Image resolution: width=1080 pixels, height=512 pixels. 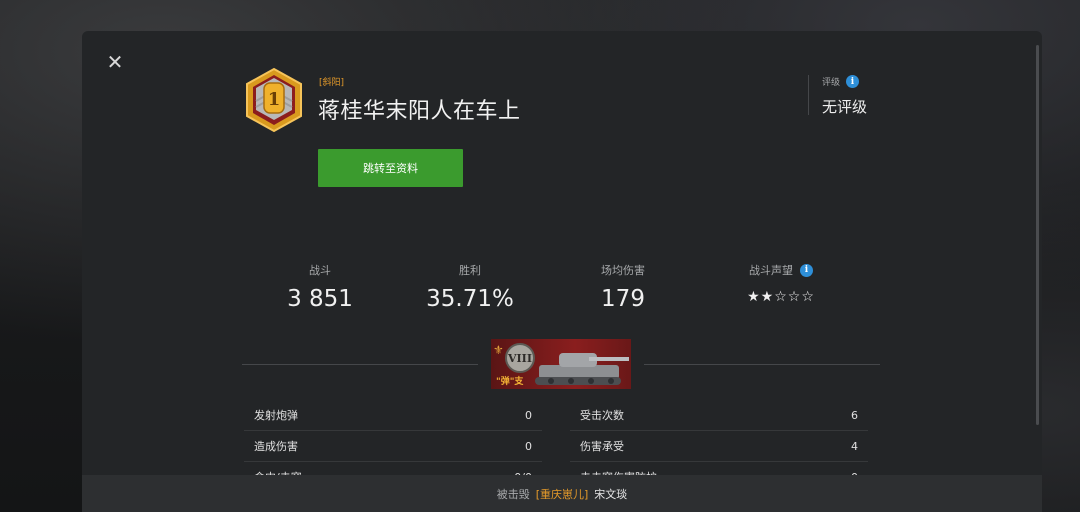 What do you see at coordinates (831, 83) in the screenshot?
I see `rating-label: 评级` at bounding box center [831, 83].